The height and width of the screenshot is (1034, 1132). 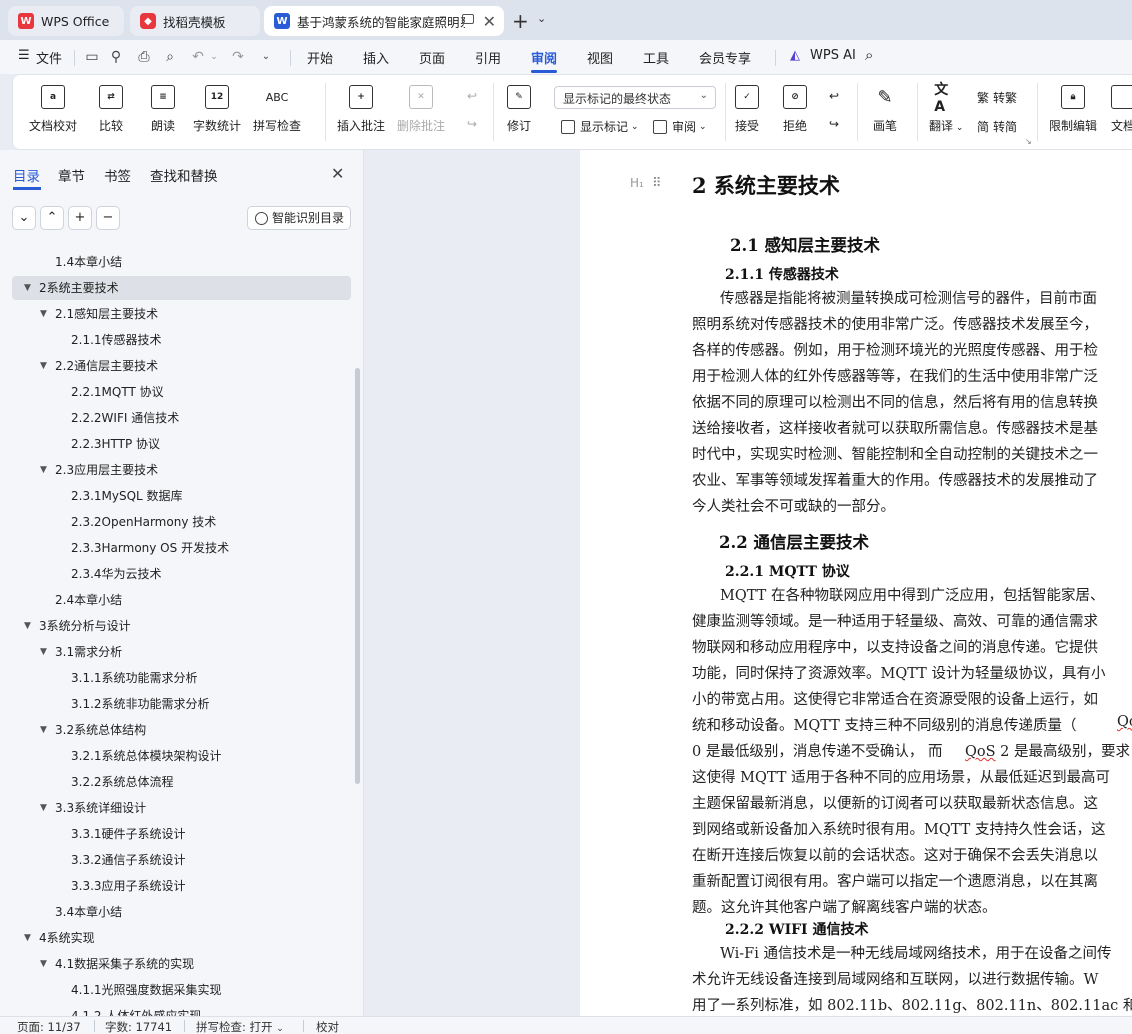 I want to click on menu-home: 开始, so click(x=320, y=57).